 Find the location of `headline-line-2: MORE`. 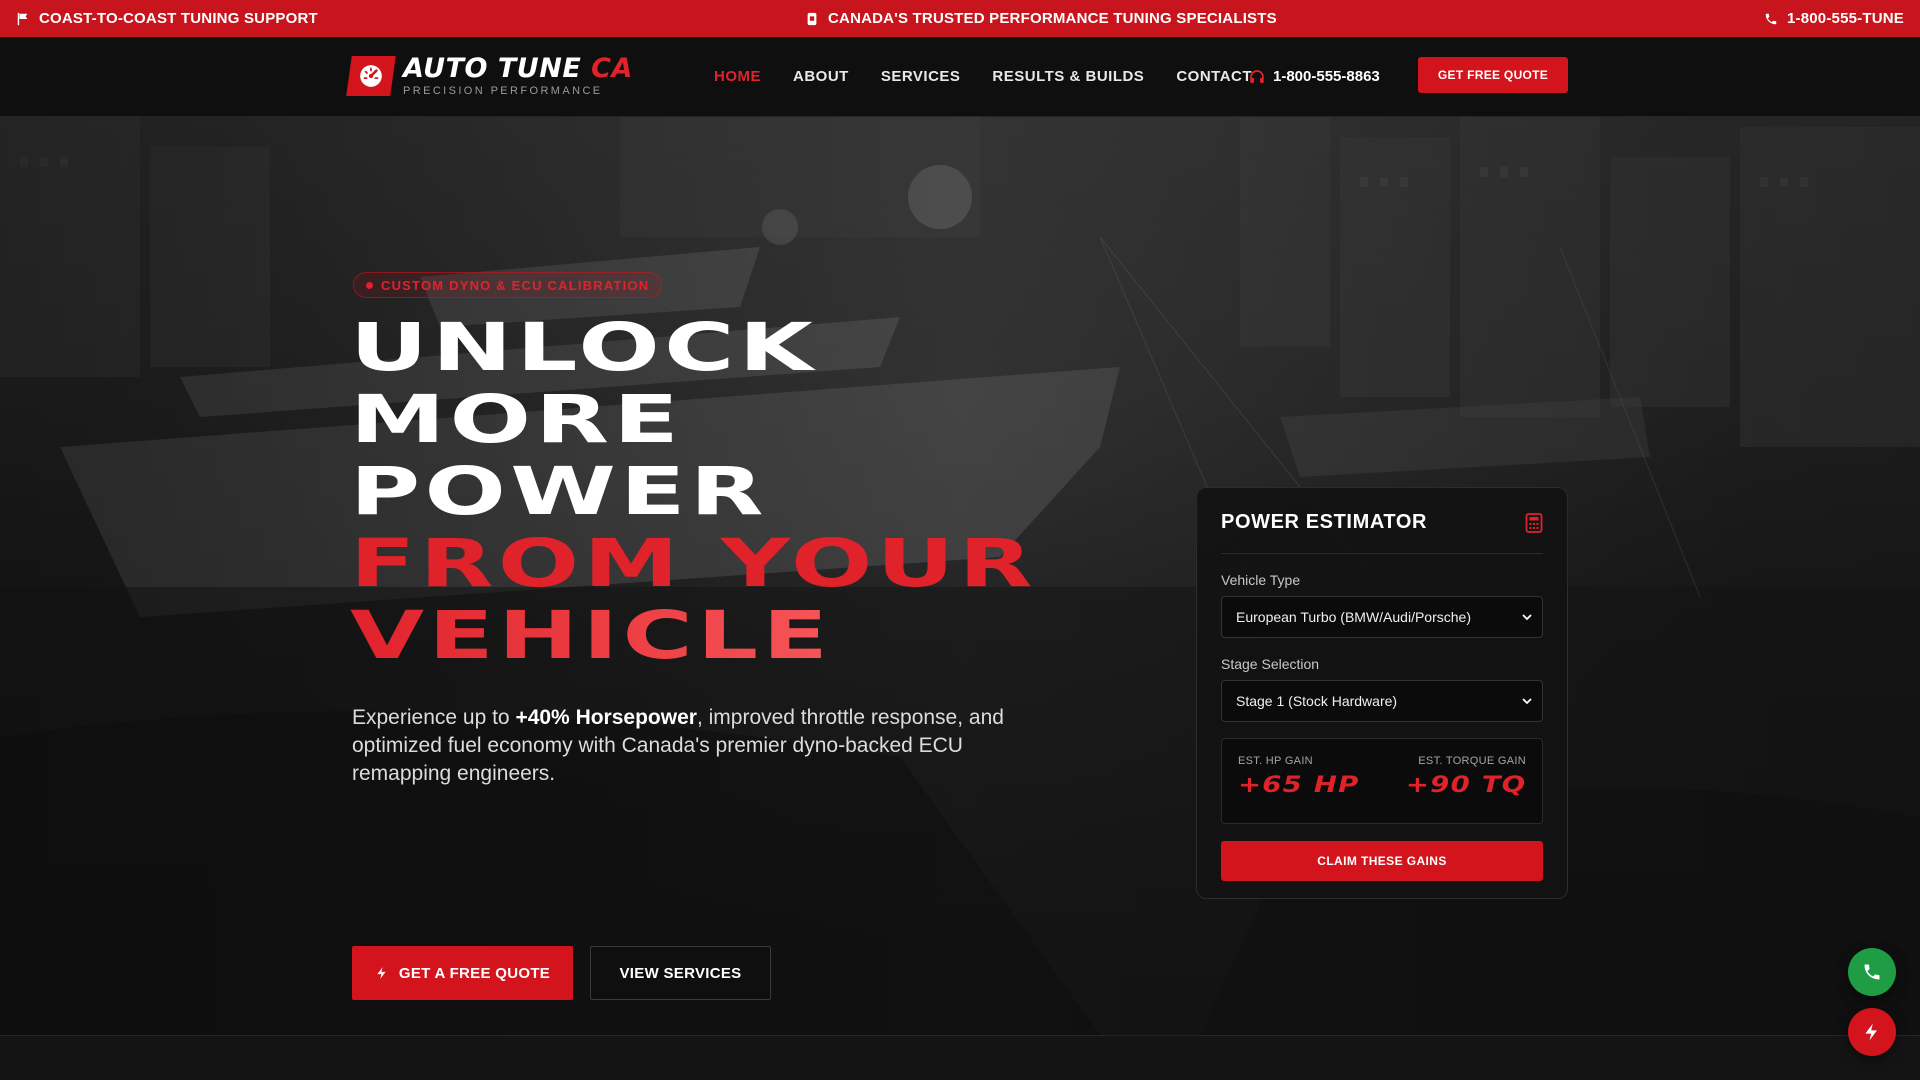

headline-line-2: MORE is located at coordinates (517, 419).